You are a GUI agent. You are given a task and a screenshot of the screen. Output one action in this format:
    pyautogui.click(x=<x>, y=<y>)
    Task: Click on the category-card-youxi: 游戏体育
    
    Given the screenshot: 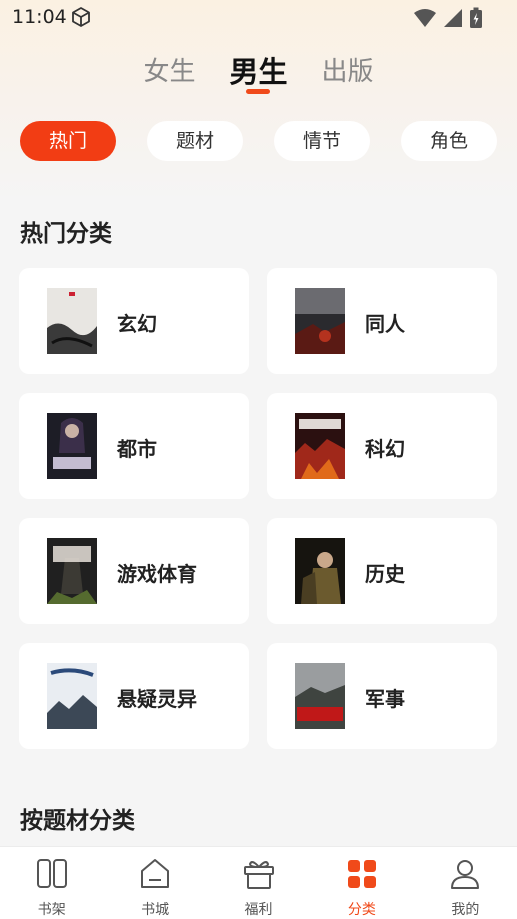 What is the action you would take?
    pyautogui.click(x=134, y=571)
    